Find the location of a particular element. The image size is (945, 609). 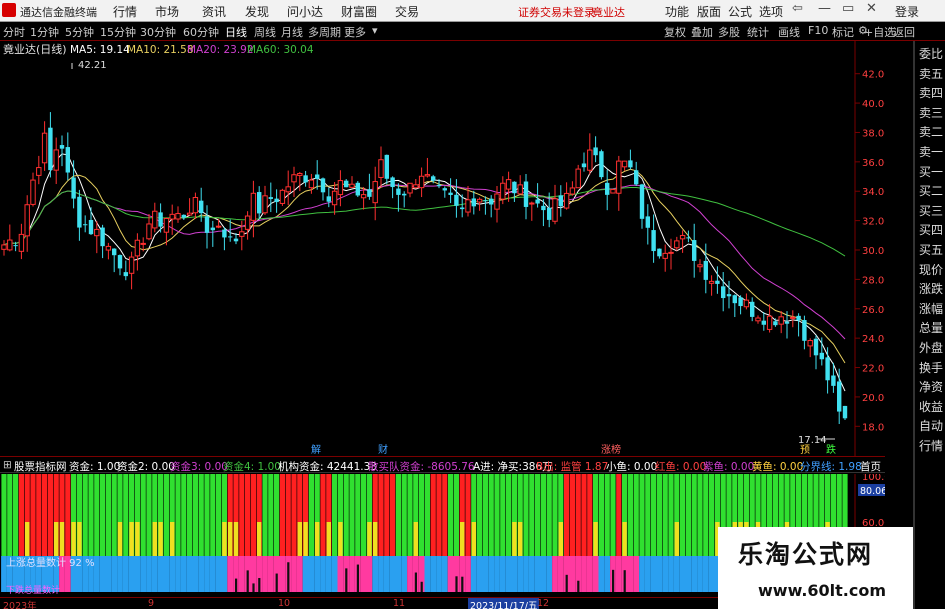

logout-icon: ⇦ is located at coordinates (797, 8).